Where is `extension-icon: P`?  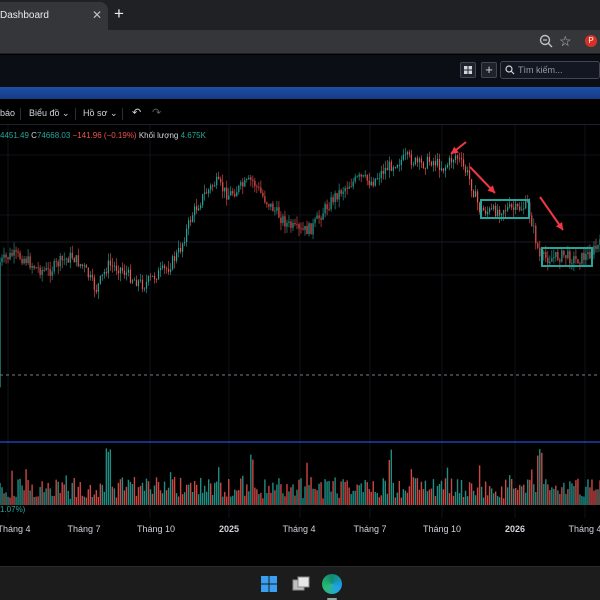
extension-icon: P is located at coordinates (591, 41).